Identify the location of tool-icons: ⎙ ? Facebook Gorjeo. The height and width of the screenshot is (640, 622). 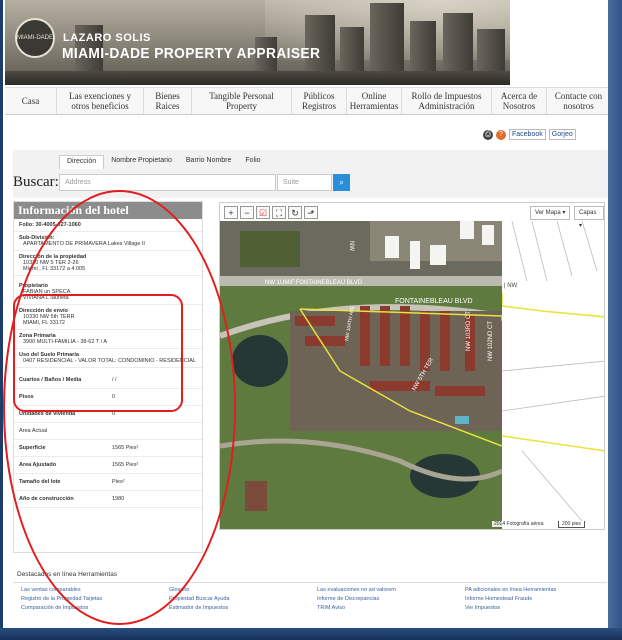
(529, 134).